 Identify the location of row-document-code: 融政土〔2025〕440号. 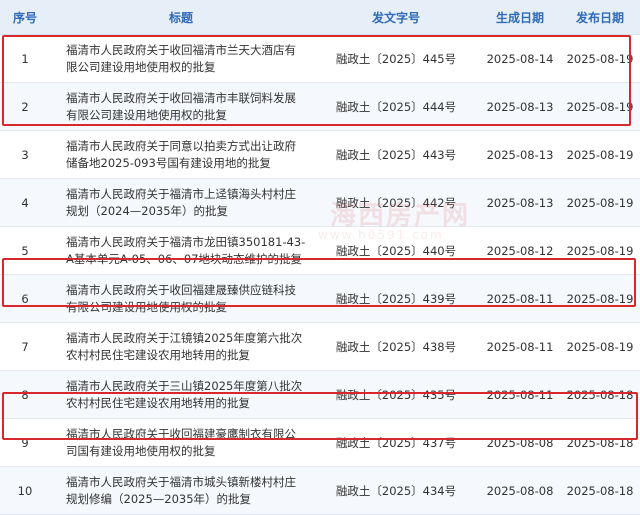
(396, 250).